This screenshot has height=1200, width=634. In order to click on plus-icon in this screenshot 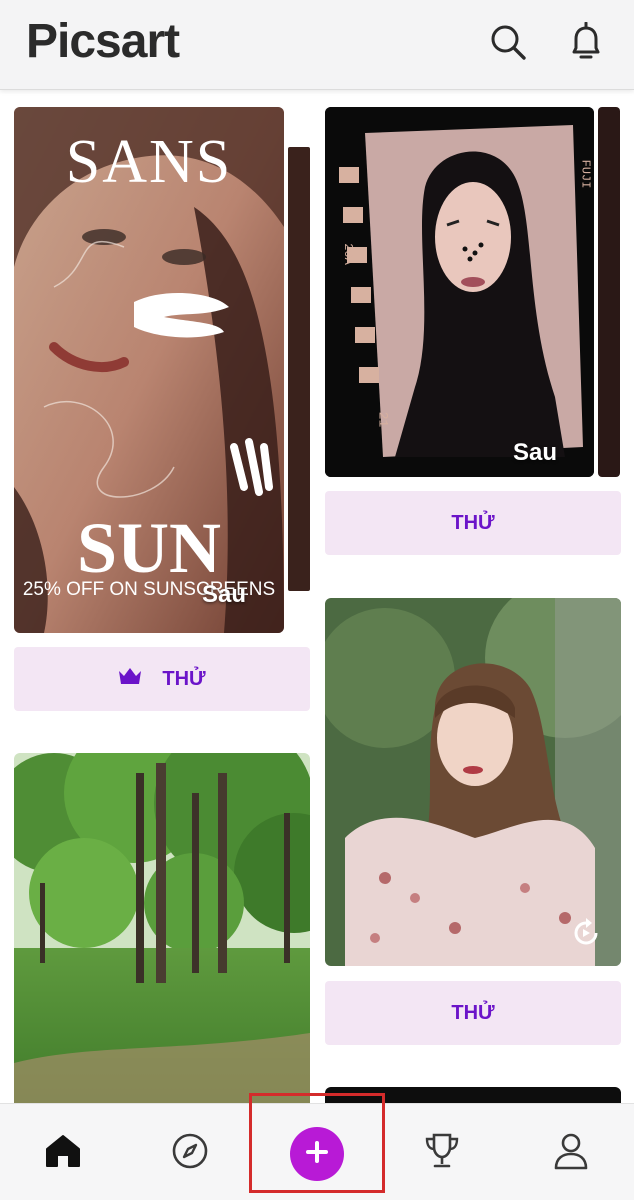, I will do `click(317, 1154)`.